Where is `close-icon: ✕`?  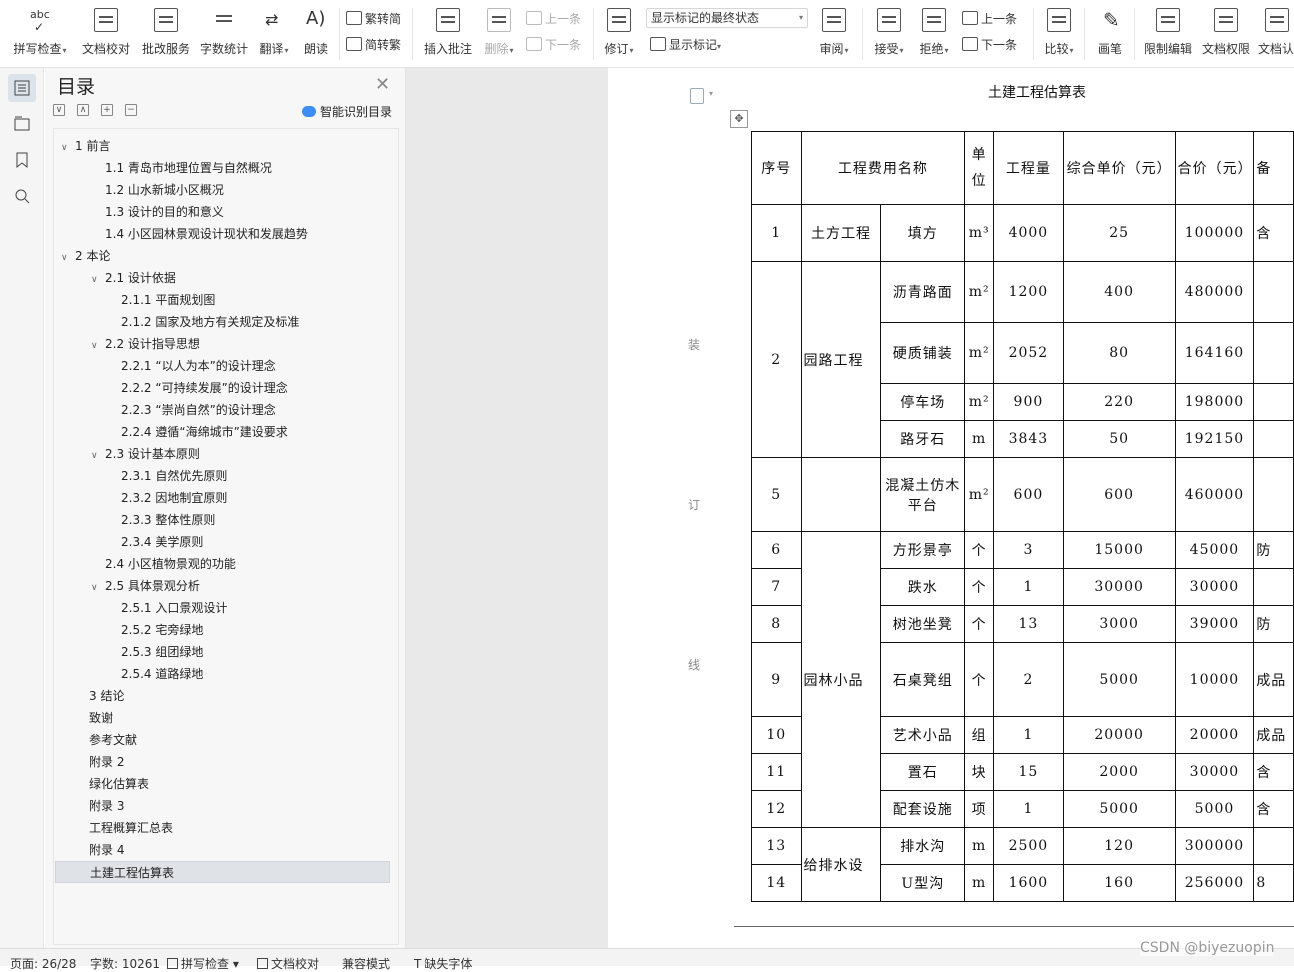
close-icon: ✕ is located at coordinates (382, 84).